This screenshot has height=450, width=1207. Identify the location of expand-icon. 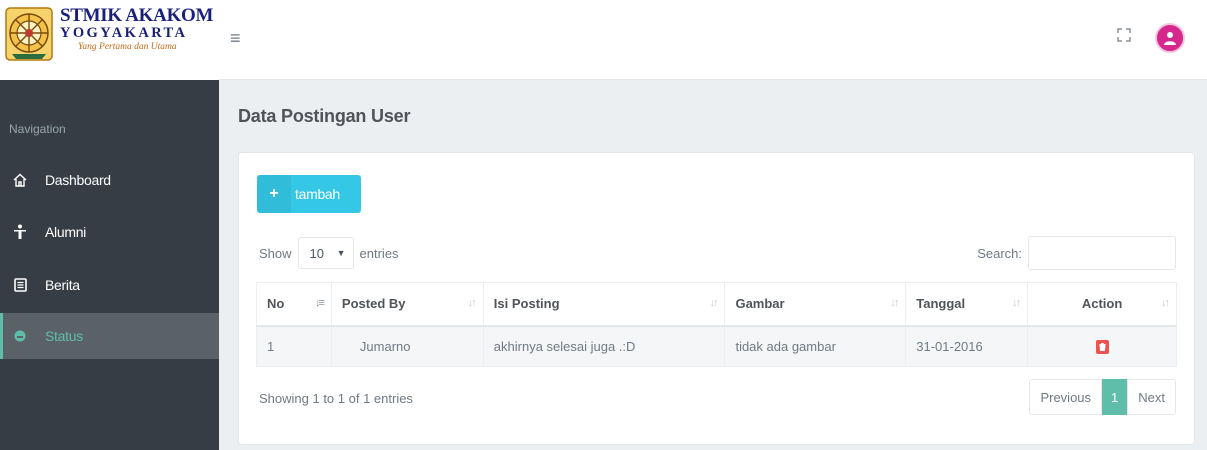
(1124, 35).